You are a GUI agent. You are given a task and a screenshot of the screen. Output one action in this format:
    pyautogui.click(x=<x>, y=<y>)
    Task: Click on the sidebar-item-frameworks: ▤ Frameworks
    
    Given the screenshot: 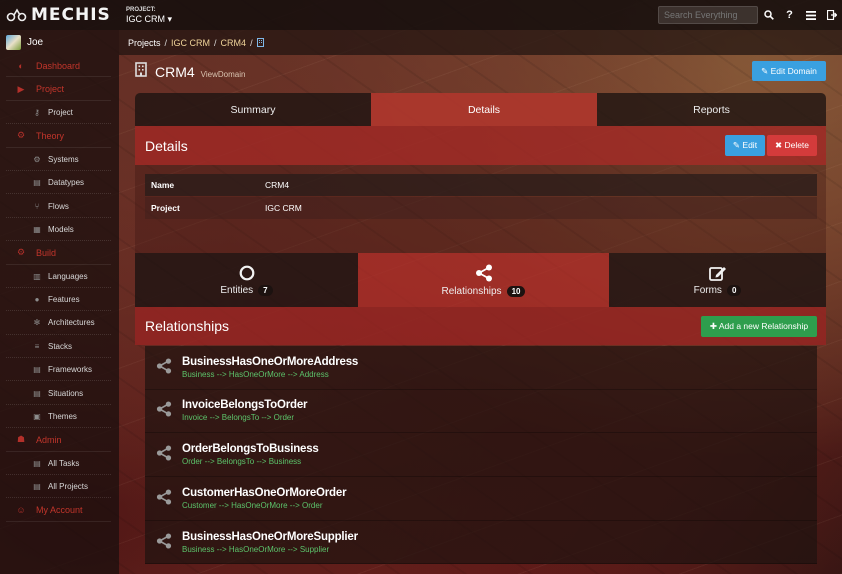 What is the action you would take?
    pyautogui.click(x=59, y=370)
    